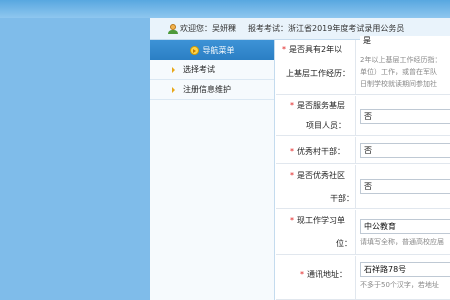  I want to click on hint-line: 单位）工作，或曾在军队, so click(398, 72).